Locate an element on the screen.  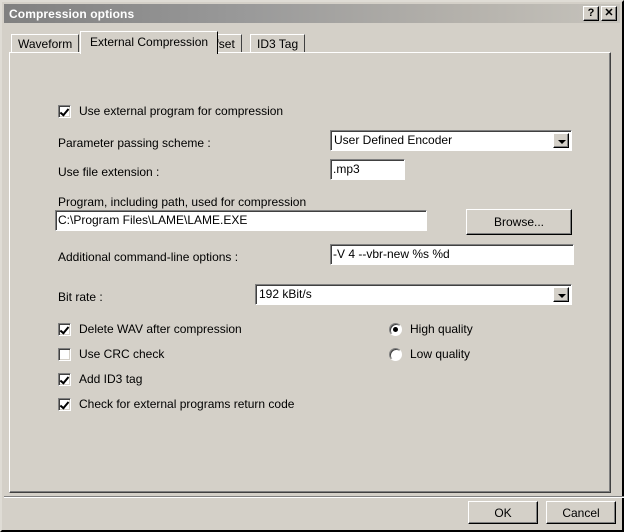
bitrate-combo: 192 kBit/s is located at coordinates (413, 294).